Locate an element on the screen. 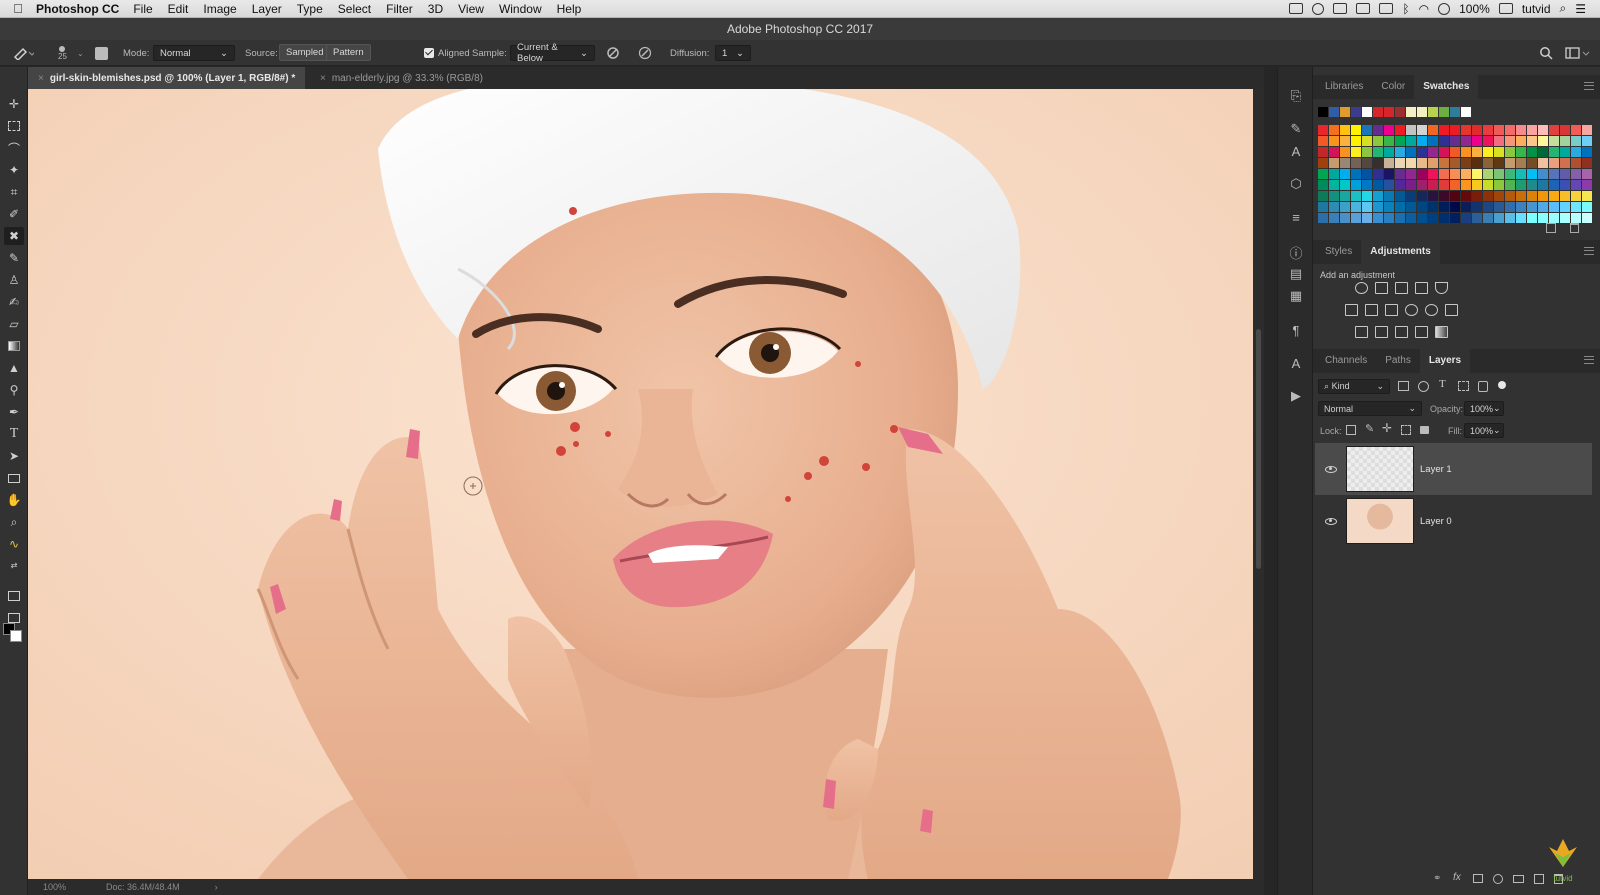 This screenshot has height=895, width=1600. menu-view: View is located at coordinates (471, 9).